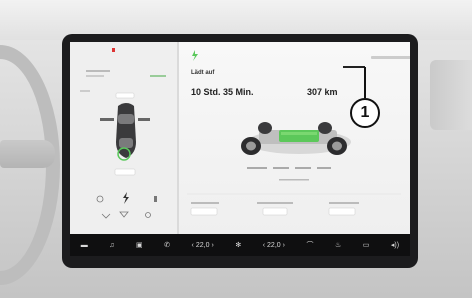 The image size is (472, 298). I want to click on seat-heater-icon: ♨, so click(338, 245).